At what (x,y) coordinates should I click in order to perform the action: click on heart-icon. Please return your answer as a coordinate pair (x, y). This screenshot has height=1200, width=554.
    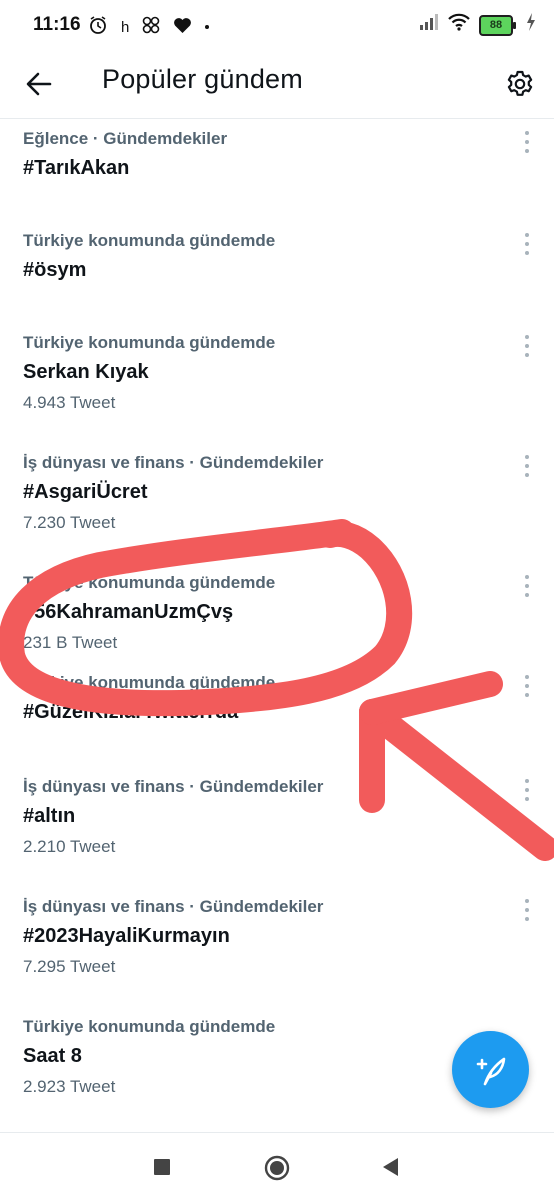
    Looking at the image, I should click on (182, 27).